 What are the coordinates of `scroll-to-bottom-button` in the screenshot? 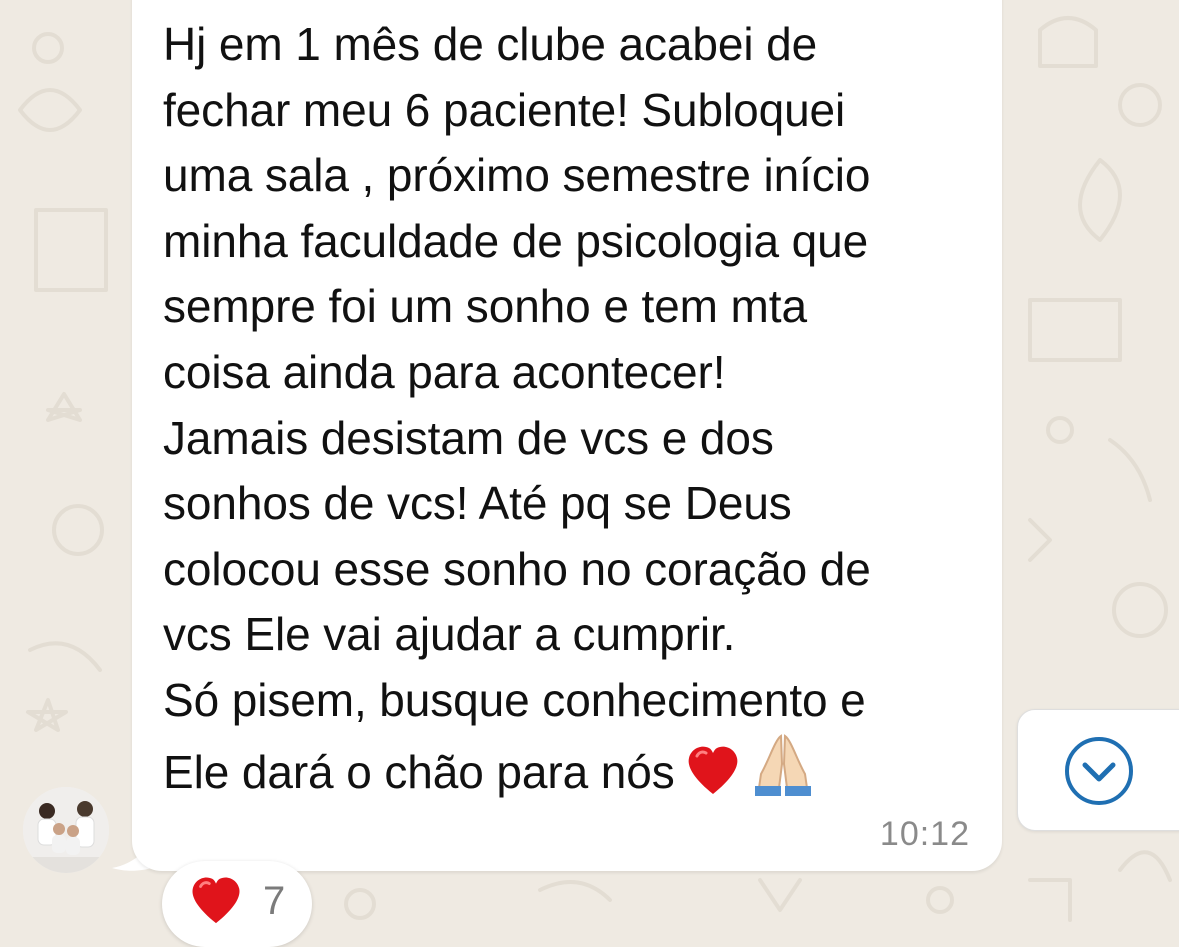 It's located at (1098, 770).